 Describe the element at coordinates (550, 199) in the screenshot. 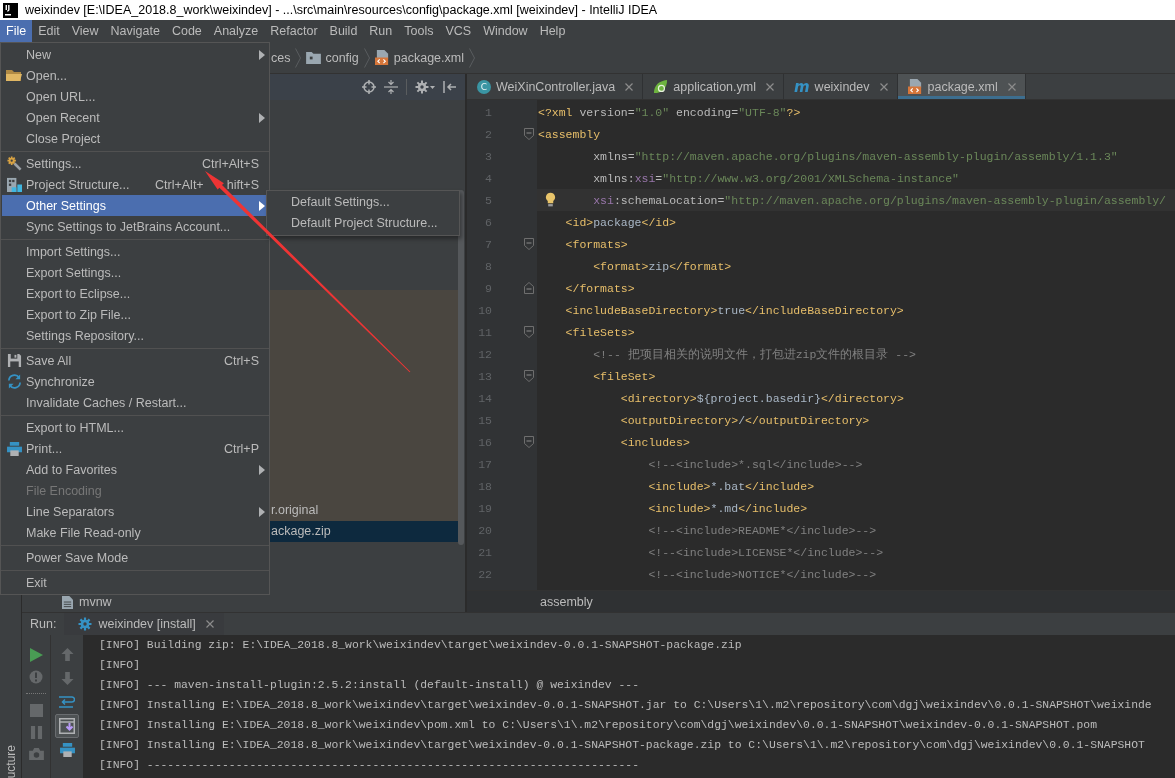

I see `lightbulb-icon` at that location.